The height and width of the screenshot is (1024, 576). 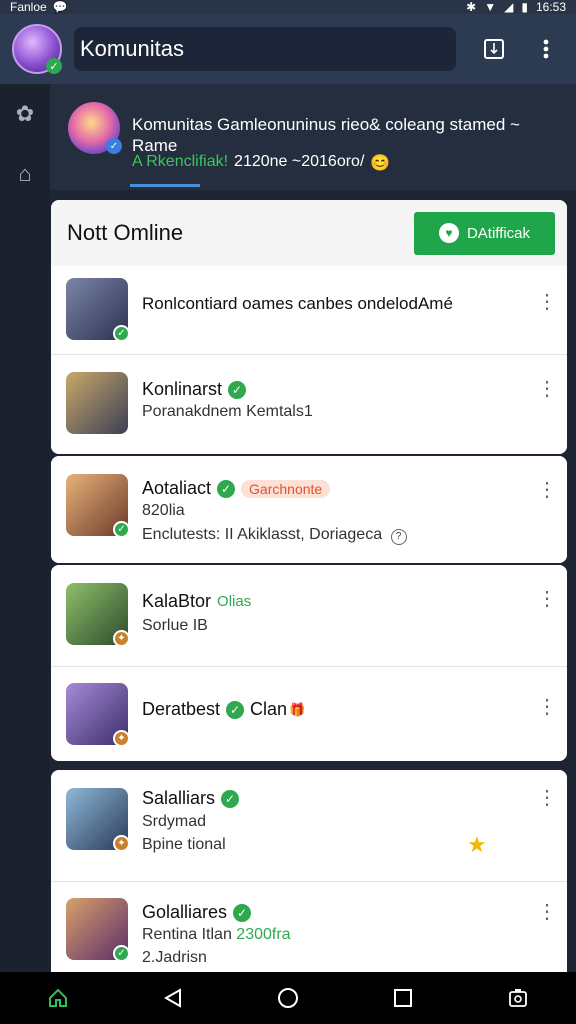 What do you see at coordinates (132, 48) in the screenshot?
I see `app-title: Komunitas` at bounding box center [132, 48].